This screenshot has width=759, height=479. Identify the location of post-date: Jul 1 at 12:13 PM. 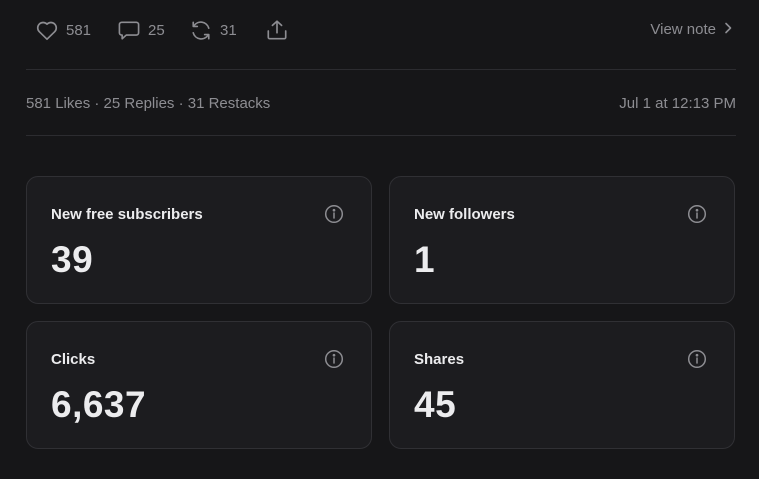
(677, 103).